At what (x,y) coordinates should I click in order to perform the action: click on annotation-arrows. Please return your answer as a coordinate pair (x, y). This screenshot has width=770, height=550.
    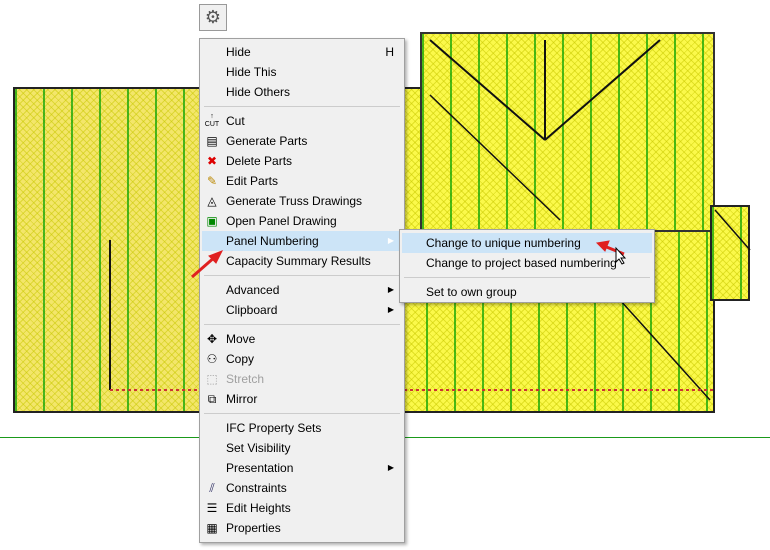
    Looking at the image, I should click on (409, 259).